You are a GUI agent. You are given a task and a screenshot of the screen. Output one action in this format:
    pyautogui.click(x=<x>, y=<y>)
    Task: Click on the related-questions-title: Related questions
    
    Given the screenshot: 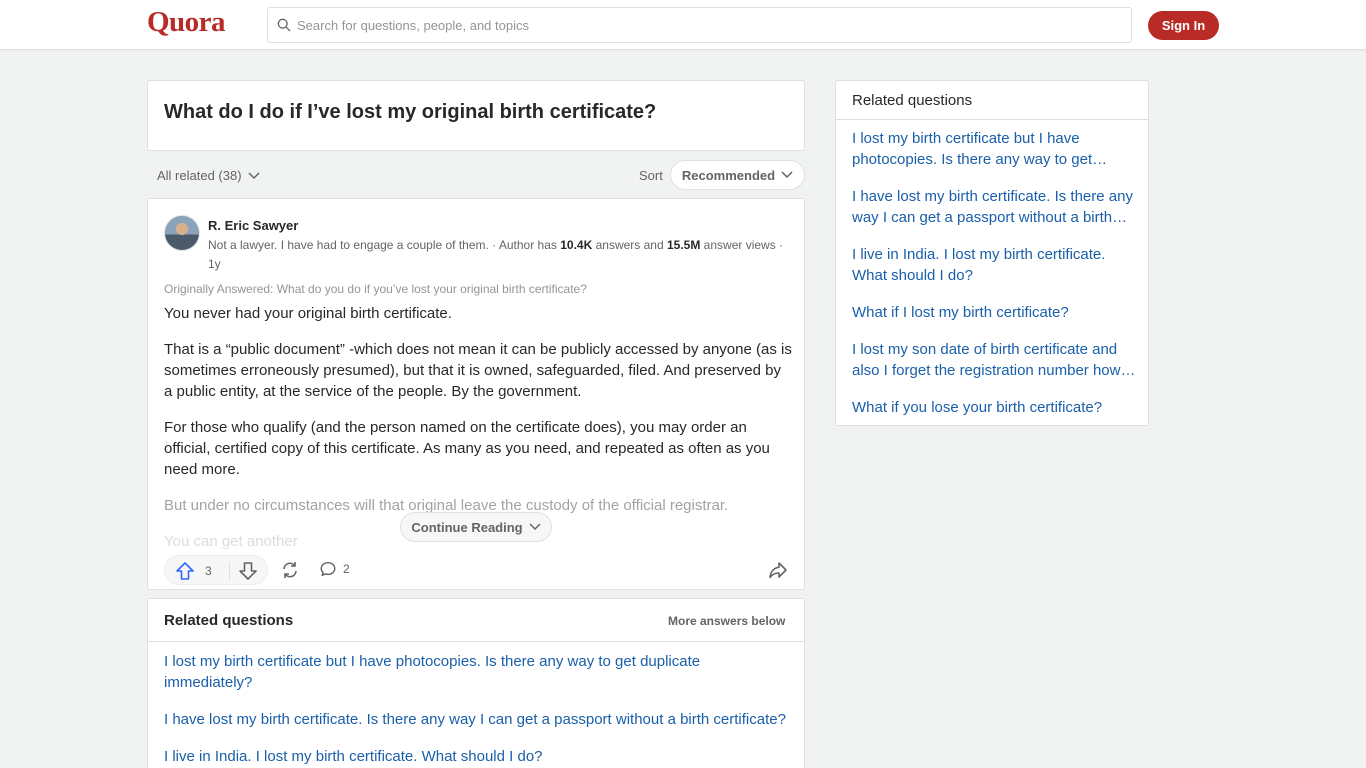 What is the action you would take?
    pyautogui.click(x=229, y=620)
    